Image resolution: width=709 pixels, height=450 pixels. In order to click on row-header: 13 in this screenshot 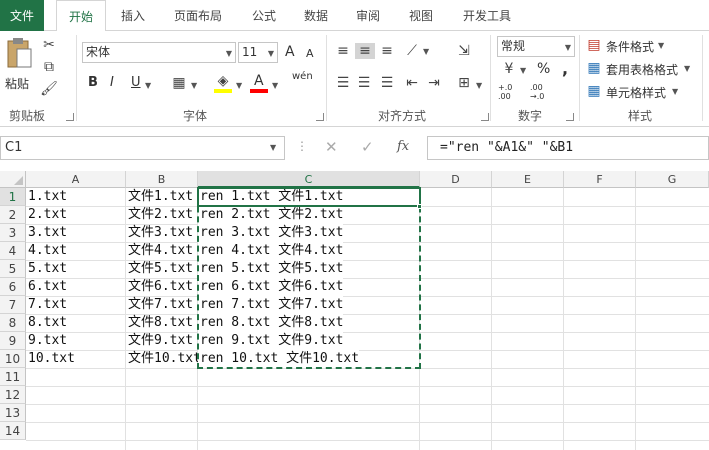, I will do `click(13, 413)`.